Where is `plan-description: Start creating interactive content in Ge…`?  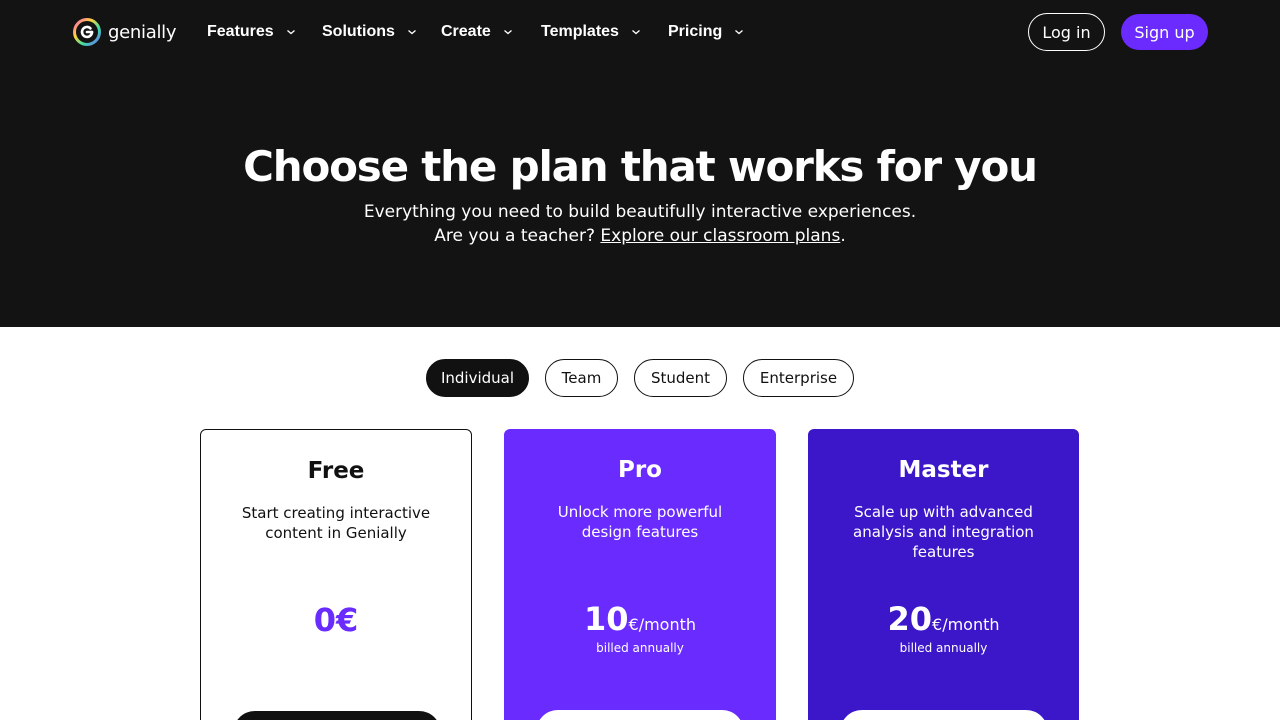 plan-description: Start creating interactive content in Ge… is located at coordinates (336, 523).